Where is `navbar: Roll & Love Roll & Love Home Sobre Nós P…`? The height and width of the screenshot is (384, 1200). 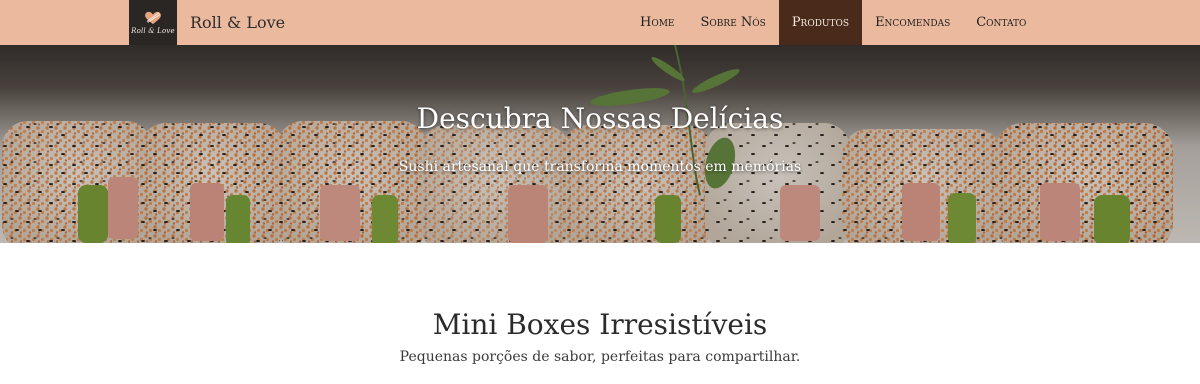
navbar: Roll & Love Roll & Love Home Sobre Nós P… is located at coordinates (600, 23).